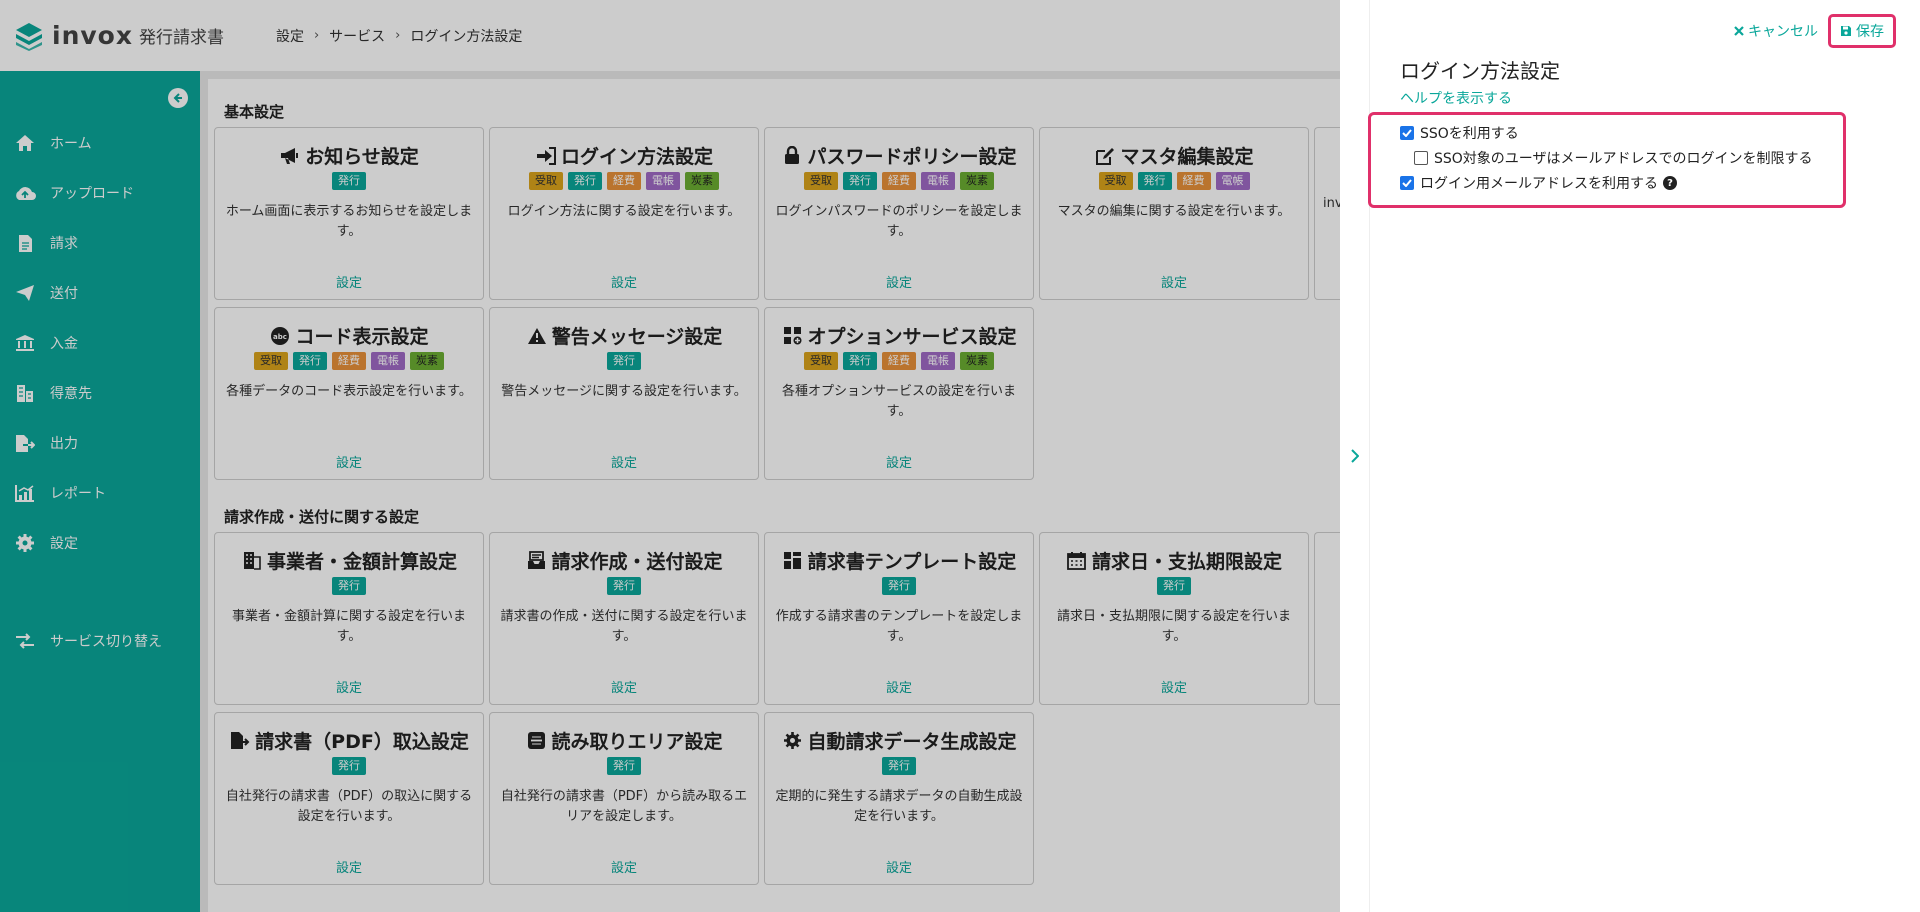 The width and height of the screenshot is (1920, 912). I want to click on drawer-actions: キャンセル 保存, so click(1815, 31).